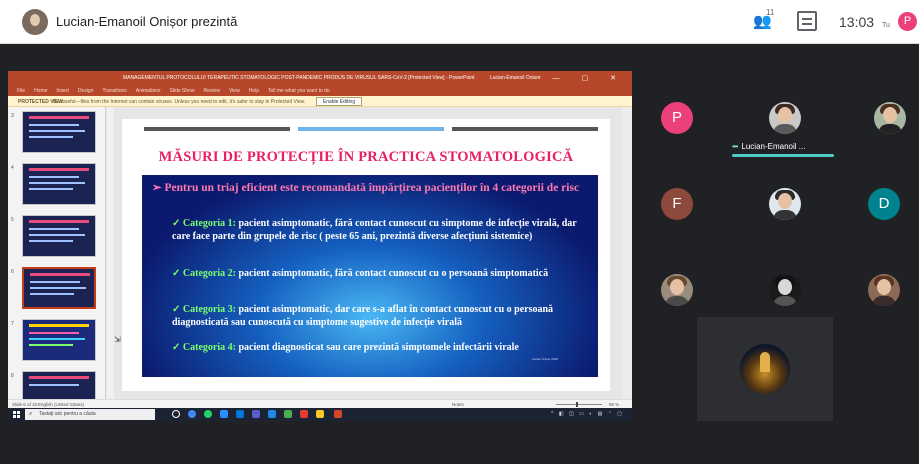  I want to click on thumbnails-scrollbar, so click(110, 253).